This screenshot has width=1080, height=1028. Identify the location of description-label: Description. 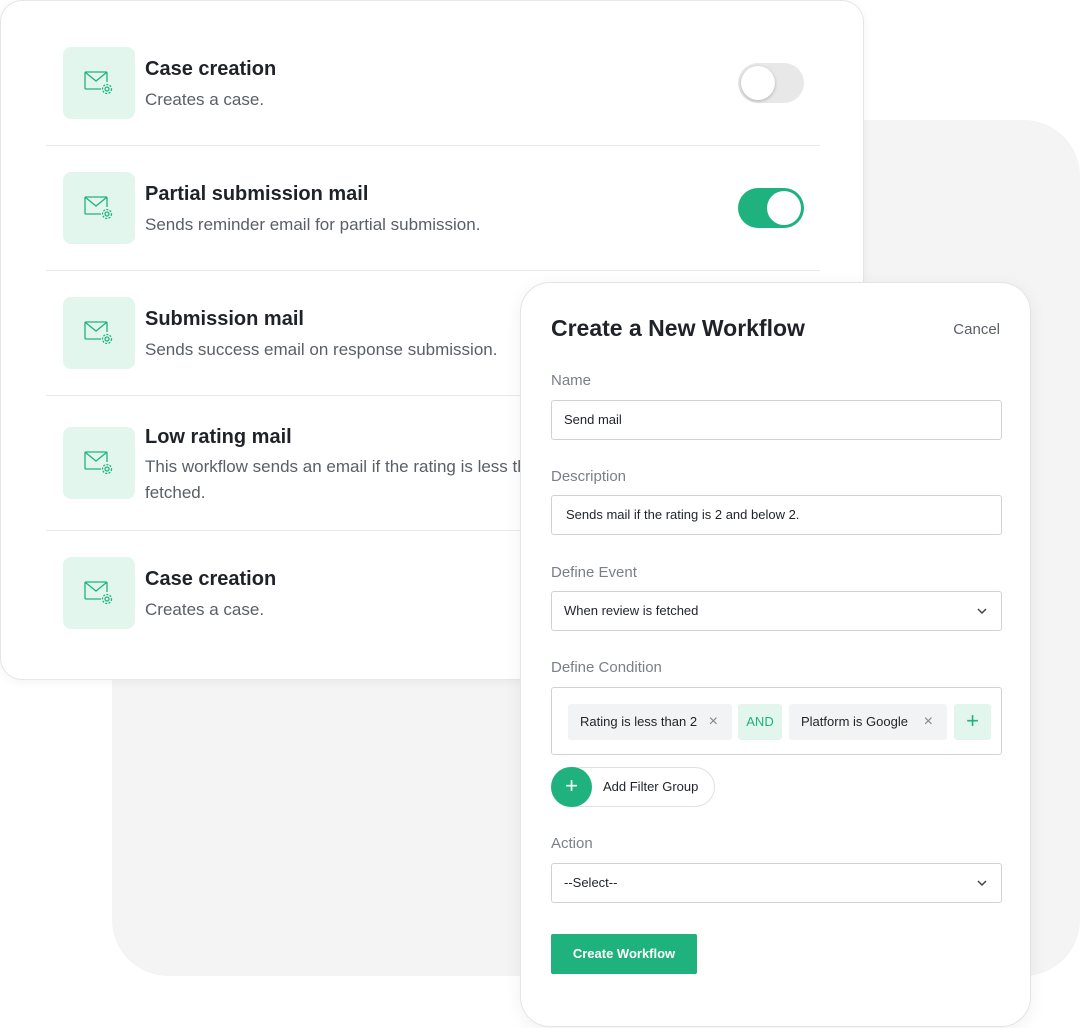
(589, 476).